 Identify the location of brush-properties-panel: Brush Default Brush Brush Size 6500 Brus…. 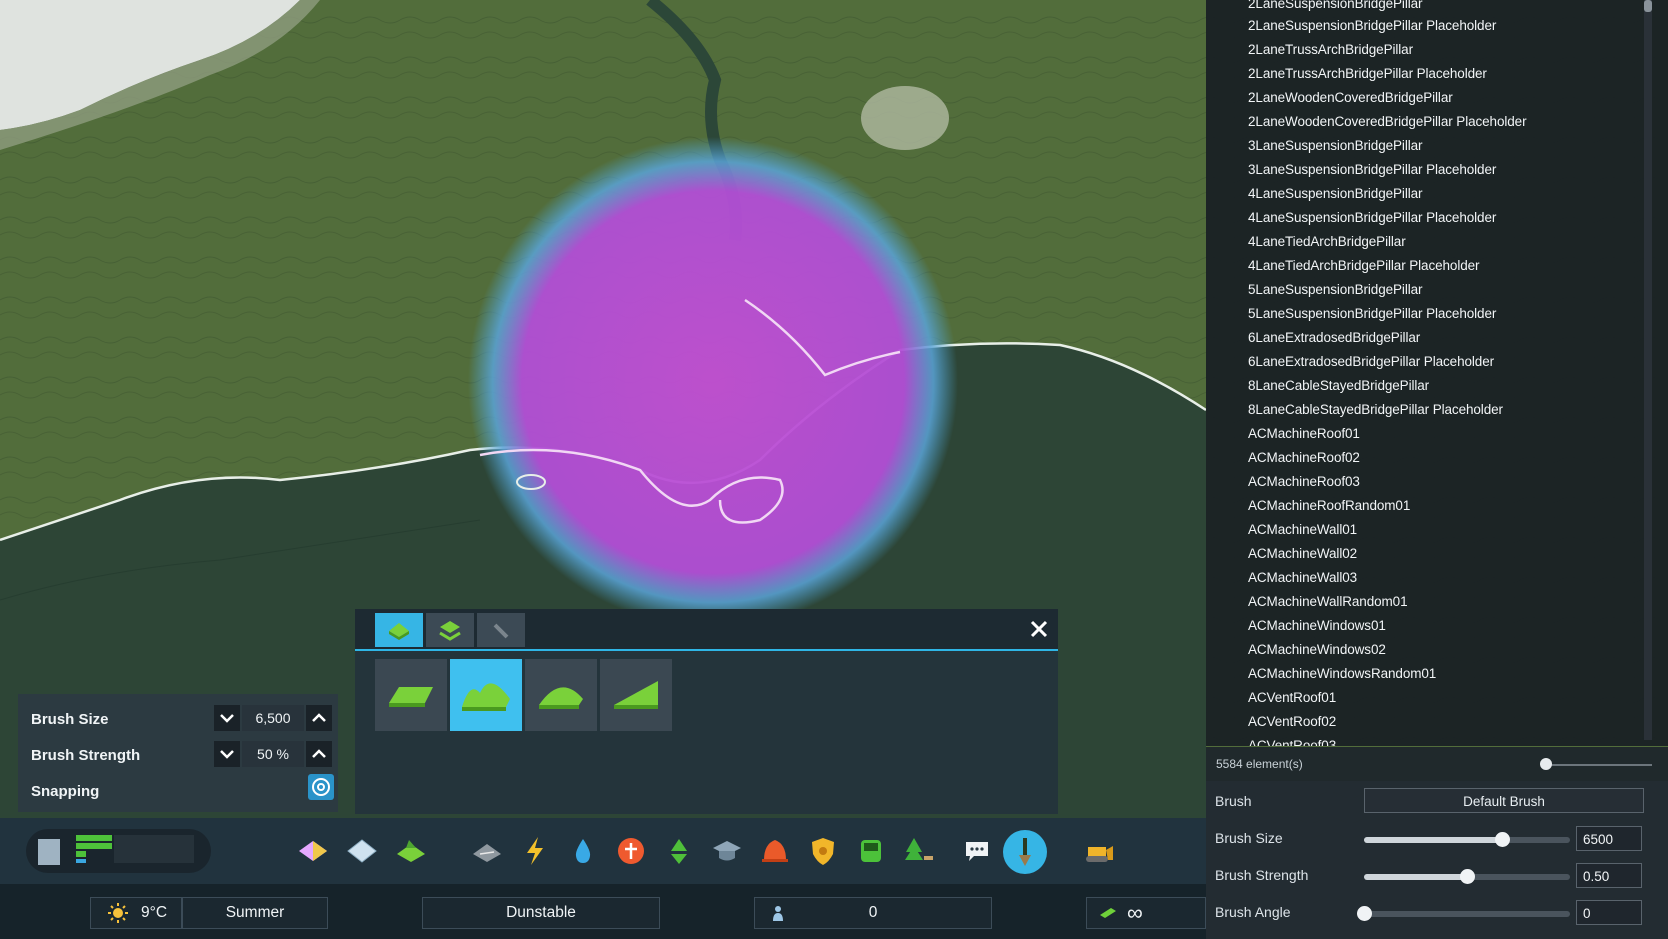
(1437, 860).